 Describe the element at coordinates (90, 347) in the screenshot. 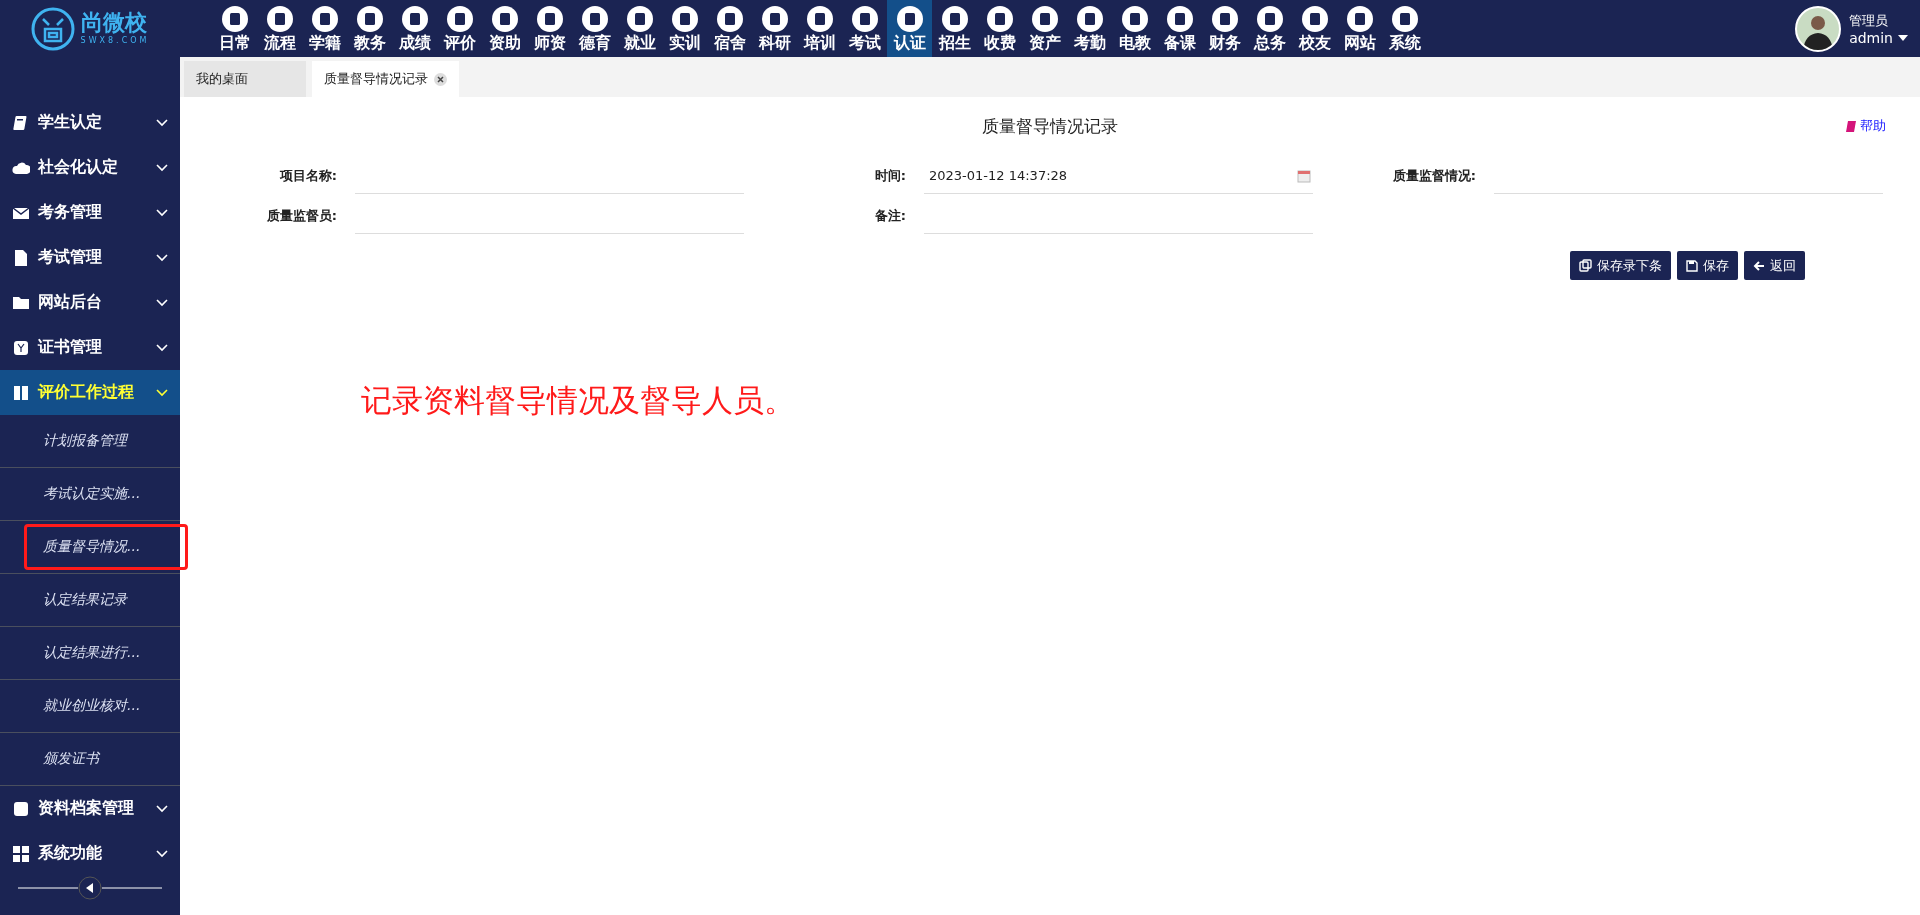

I see `sidebar-item: 证书管理` at that location.